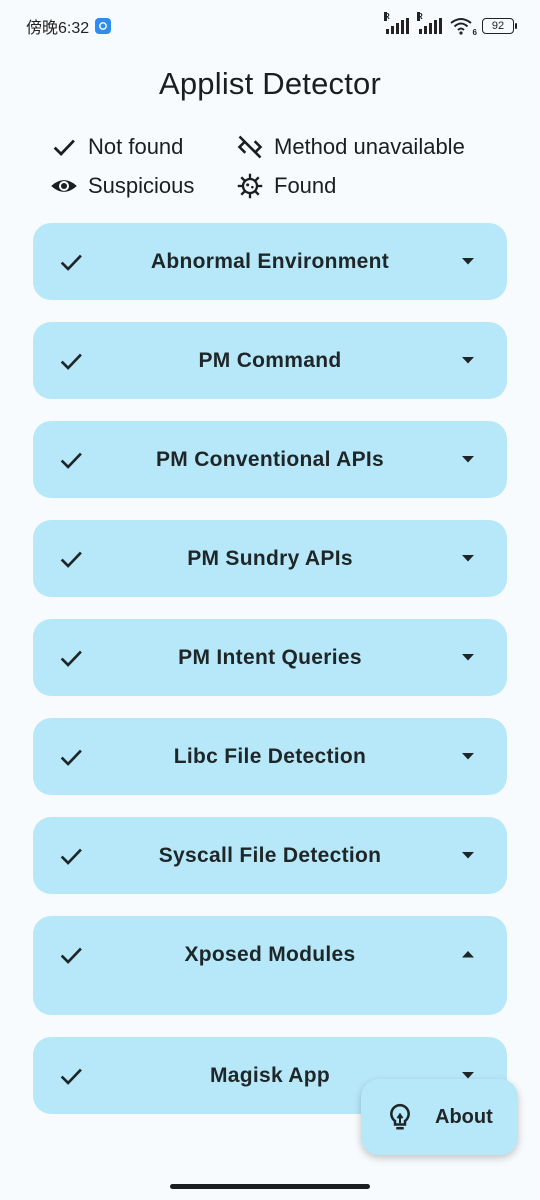 The image size is (540, 1200). Describe the element at coordinates (58, 28) in the screenshot. I see `status-time: 傍晚6:32` at that location.